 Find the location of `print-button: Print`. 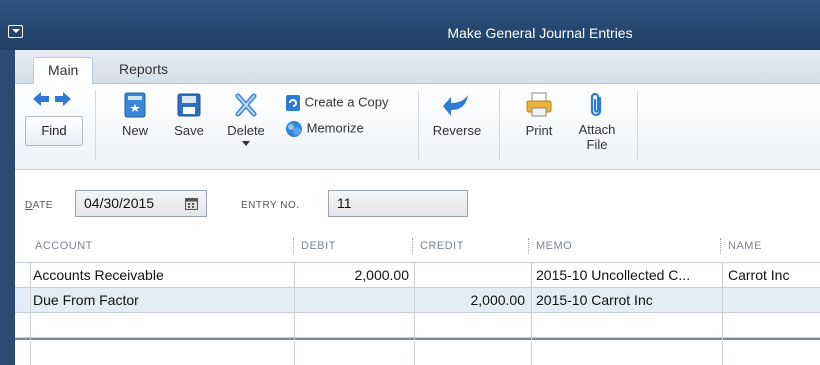

print-button: Print is located at coordinates (539, 115).